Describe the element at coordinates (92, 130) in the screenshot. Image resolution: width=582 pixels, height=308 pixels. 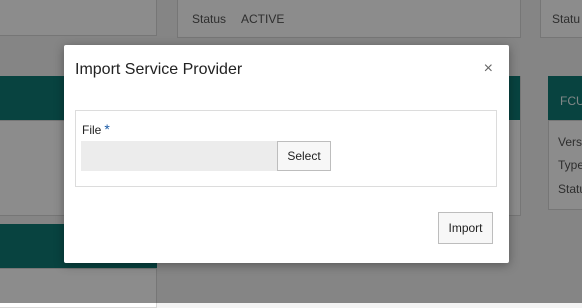
I see `file-label-text: File` at that location.